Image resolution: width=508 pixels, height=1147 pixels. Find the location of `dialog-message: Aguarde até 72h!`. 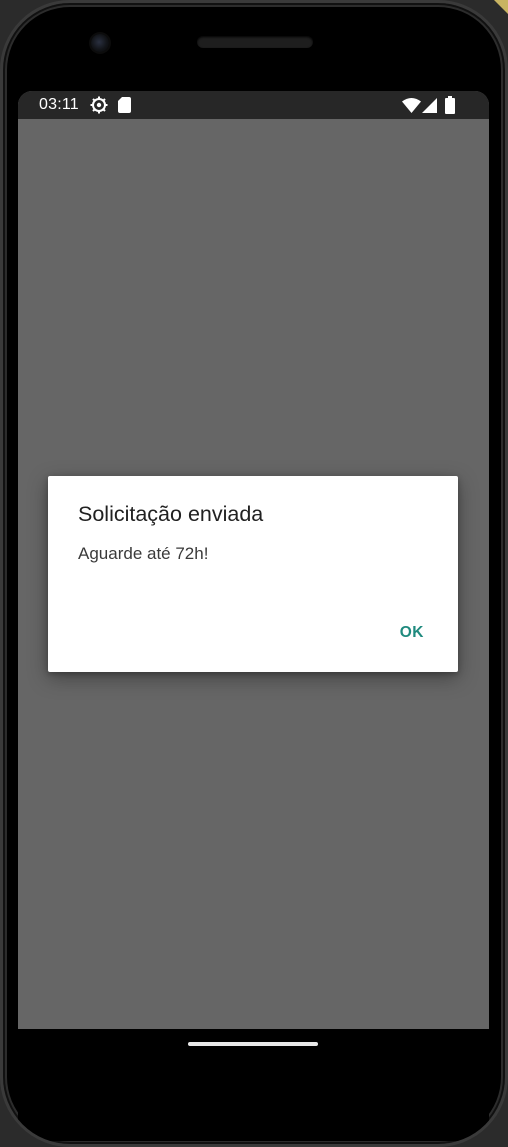

dialog-message: Aguarde até 72h! is located at coordinates (143, 553).